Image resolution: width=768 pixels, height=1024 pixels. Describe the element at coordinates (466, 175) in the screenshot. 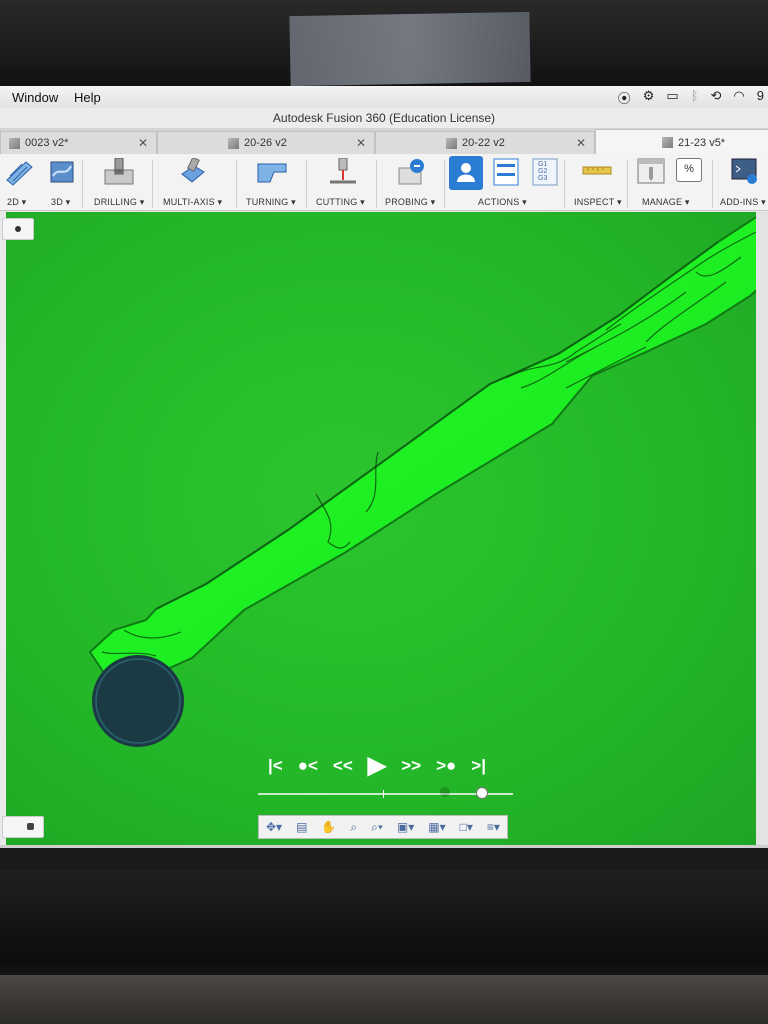

I see `simulate-button` at that location.